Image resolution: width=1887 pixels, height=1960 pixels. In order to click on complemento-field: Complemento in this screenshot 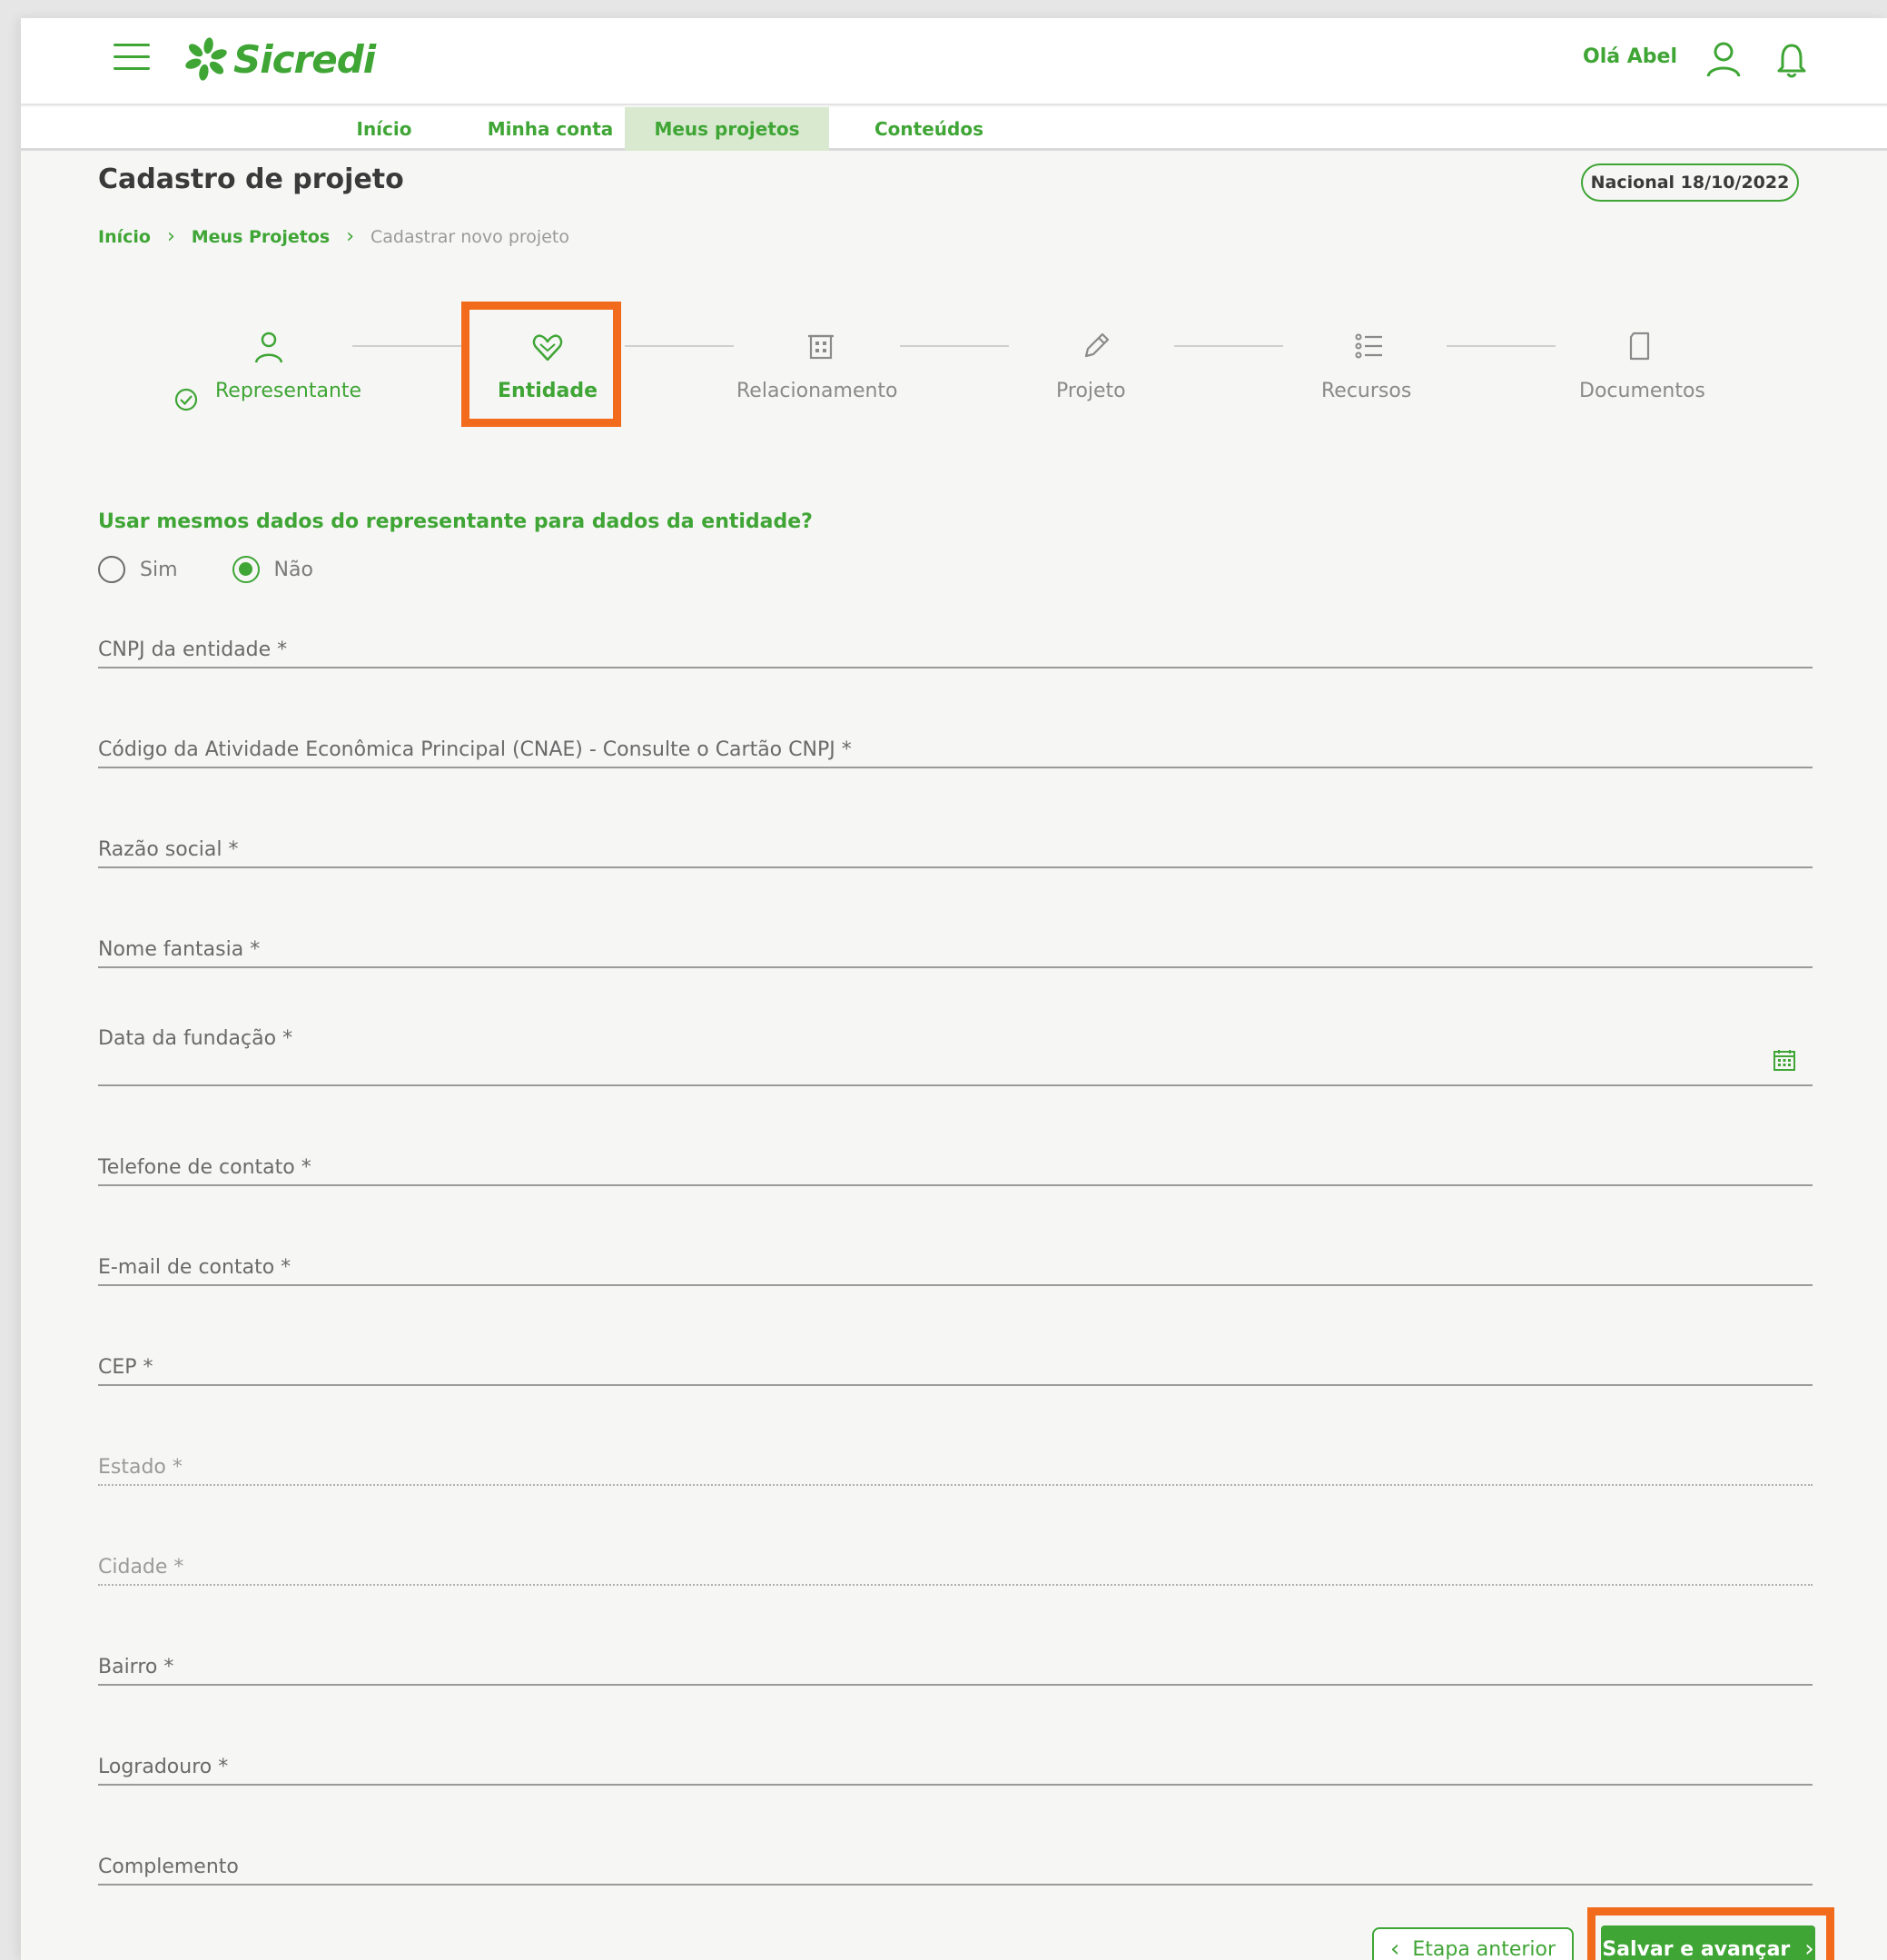, I will do `click(955, 1860)`.